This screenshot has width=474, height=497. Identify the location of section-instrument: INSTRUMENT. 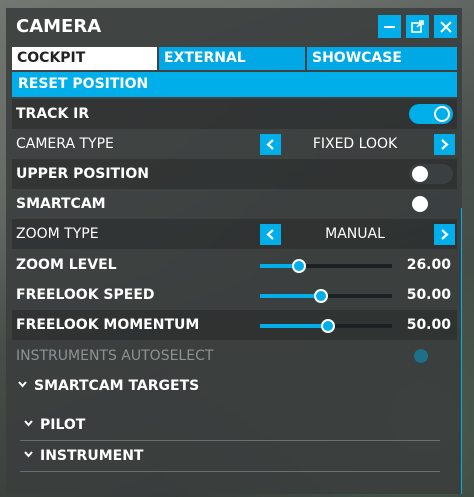
(230, 456).